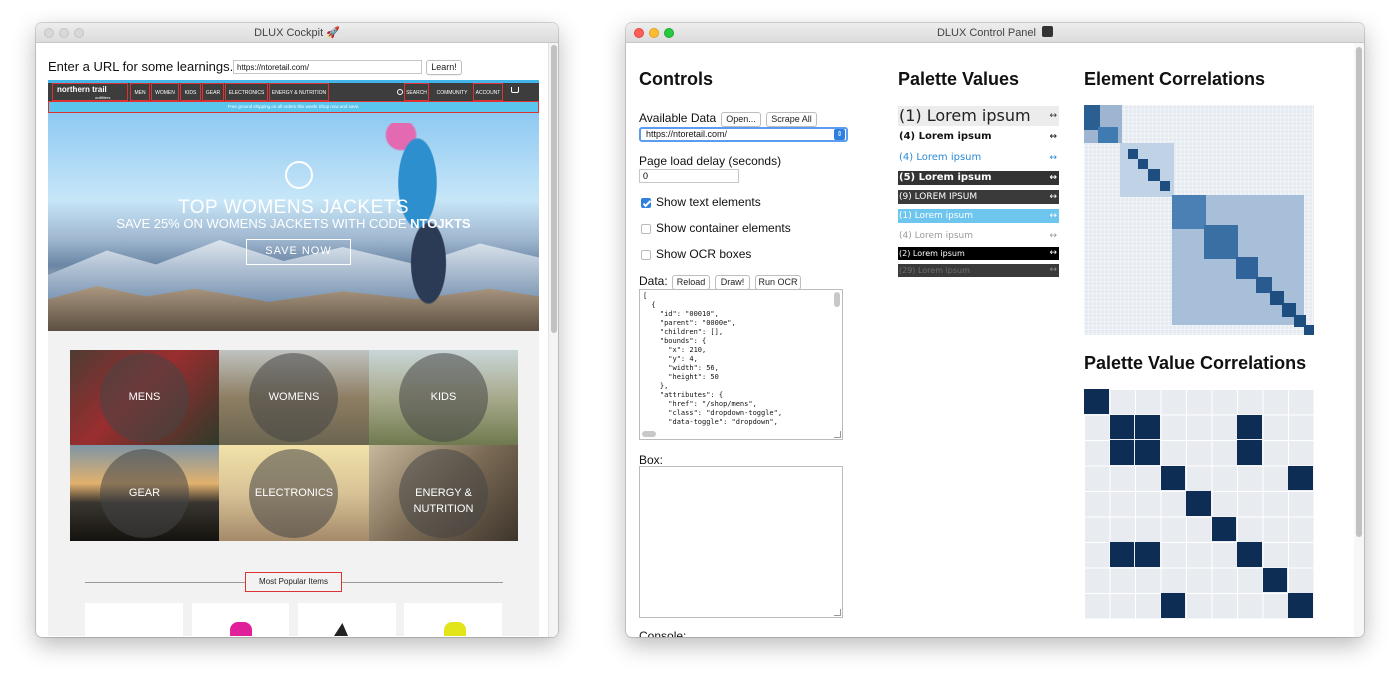 This screenshot has width=1400, height=688. What do you see at coordinates (440, 223) in the screenshot?
I see `hero-code: NTOJKTS` at bounding box center [440, 223].